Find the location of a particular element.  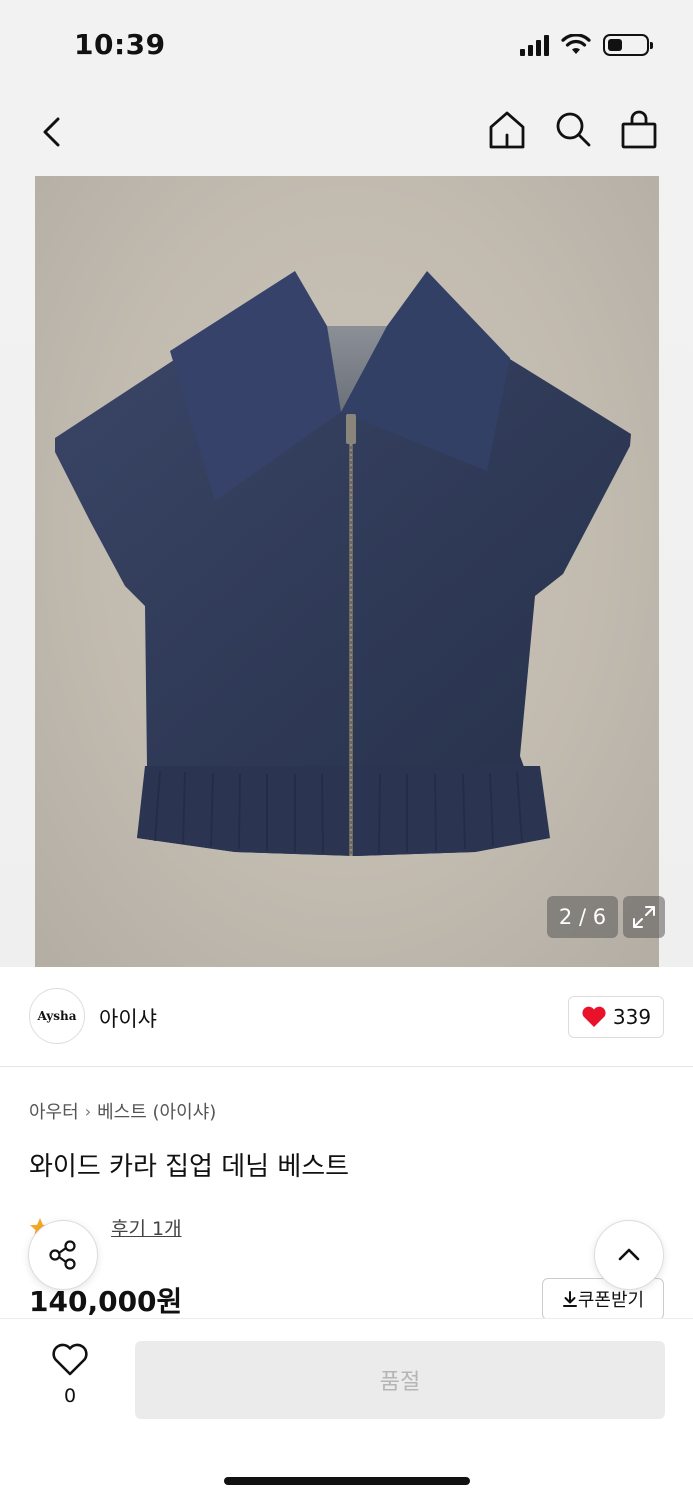

expand-button is located at coordinates (644, 917).